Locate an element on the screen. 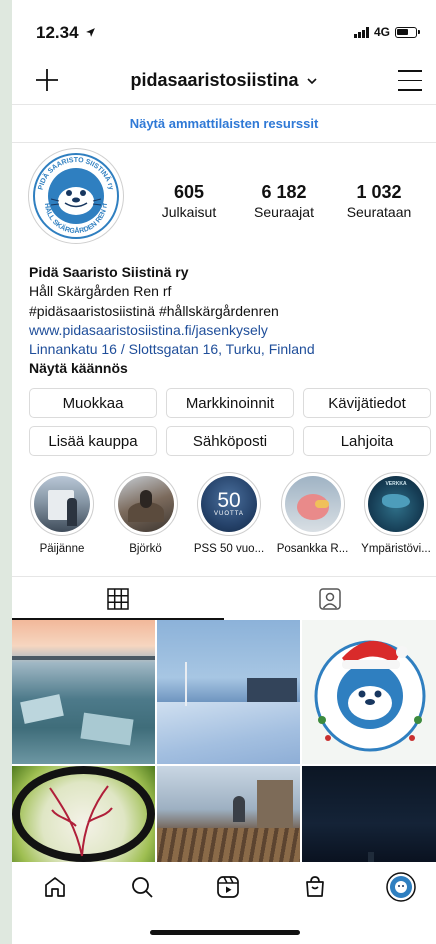 The image size is (436, 944). promotions-button: Markkinoinnit is located at coordinates (230, 403).